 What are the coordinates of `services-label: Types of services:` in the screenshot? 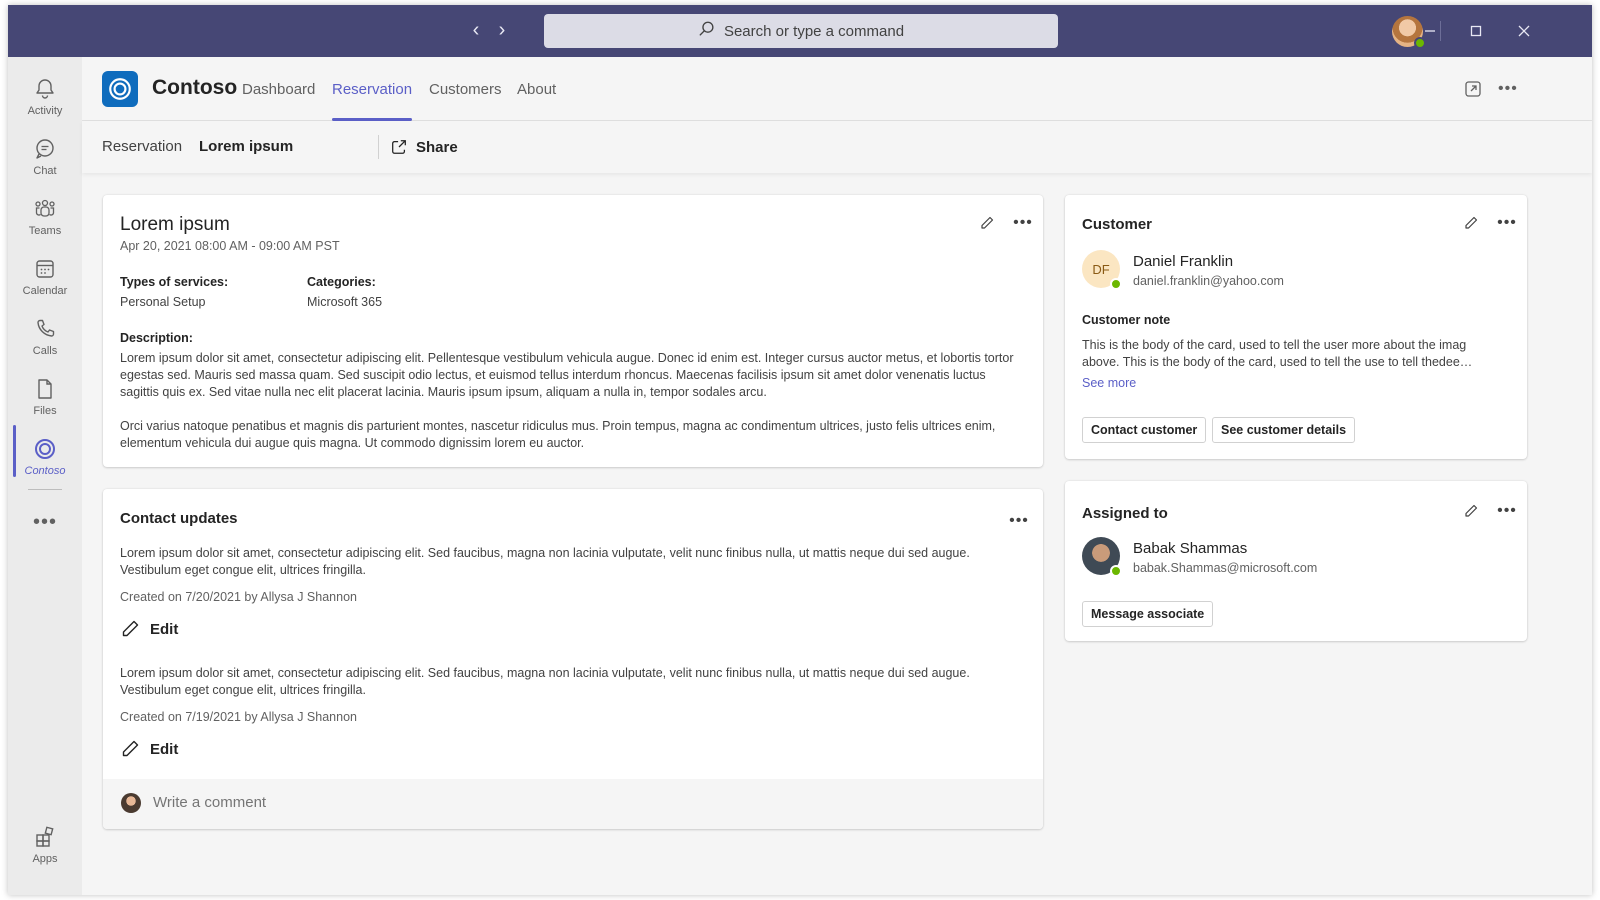 It's located at (174, 282).